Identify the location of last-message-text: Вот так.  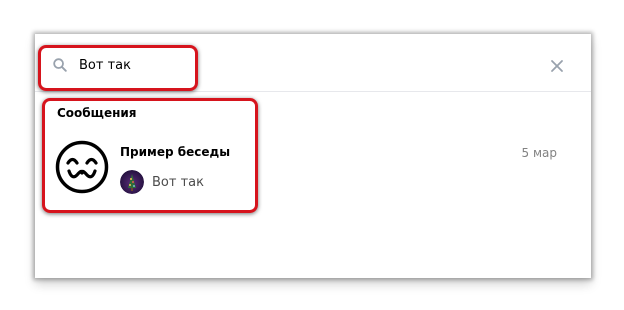
(178, 182).